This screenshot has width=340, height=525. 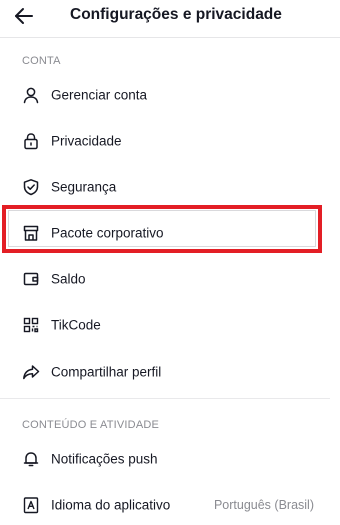 I want to click on menu-item-label: Segurança, so click(x=84, y=187).